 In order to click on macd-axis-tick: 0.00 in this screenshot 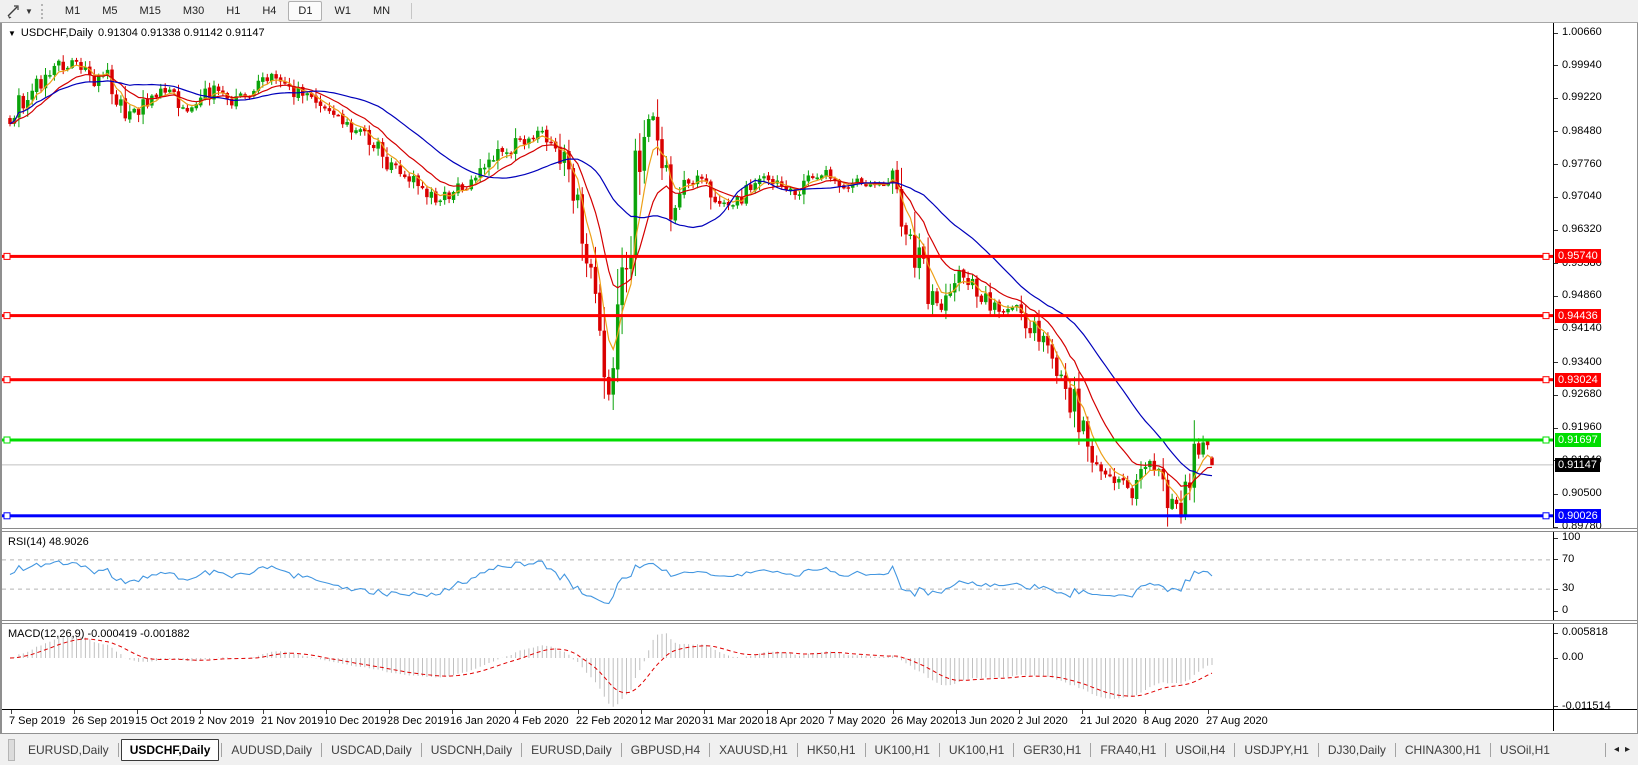, I will do `click(1573, 657)`.